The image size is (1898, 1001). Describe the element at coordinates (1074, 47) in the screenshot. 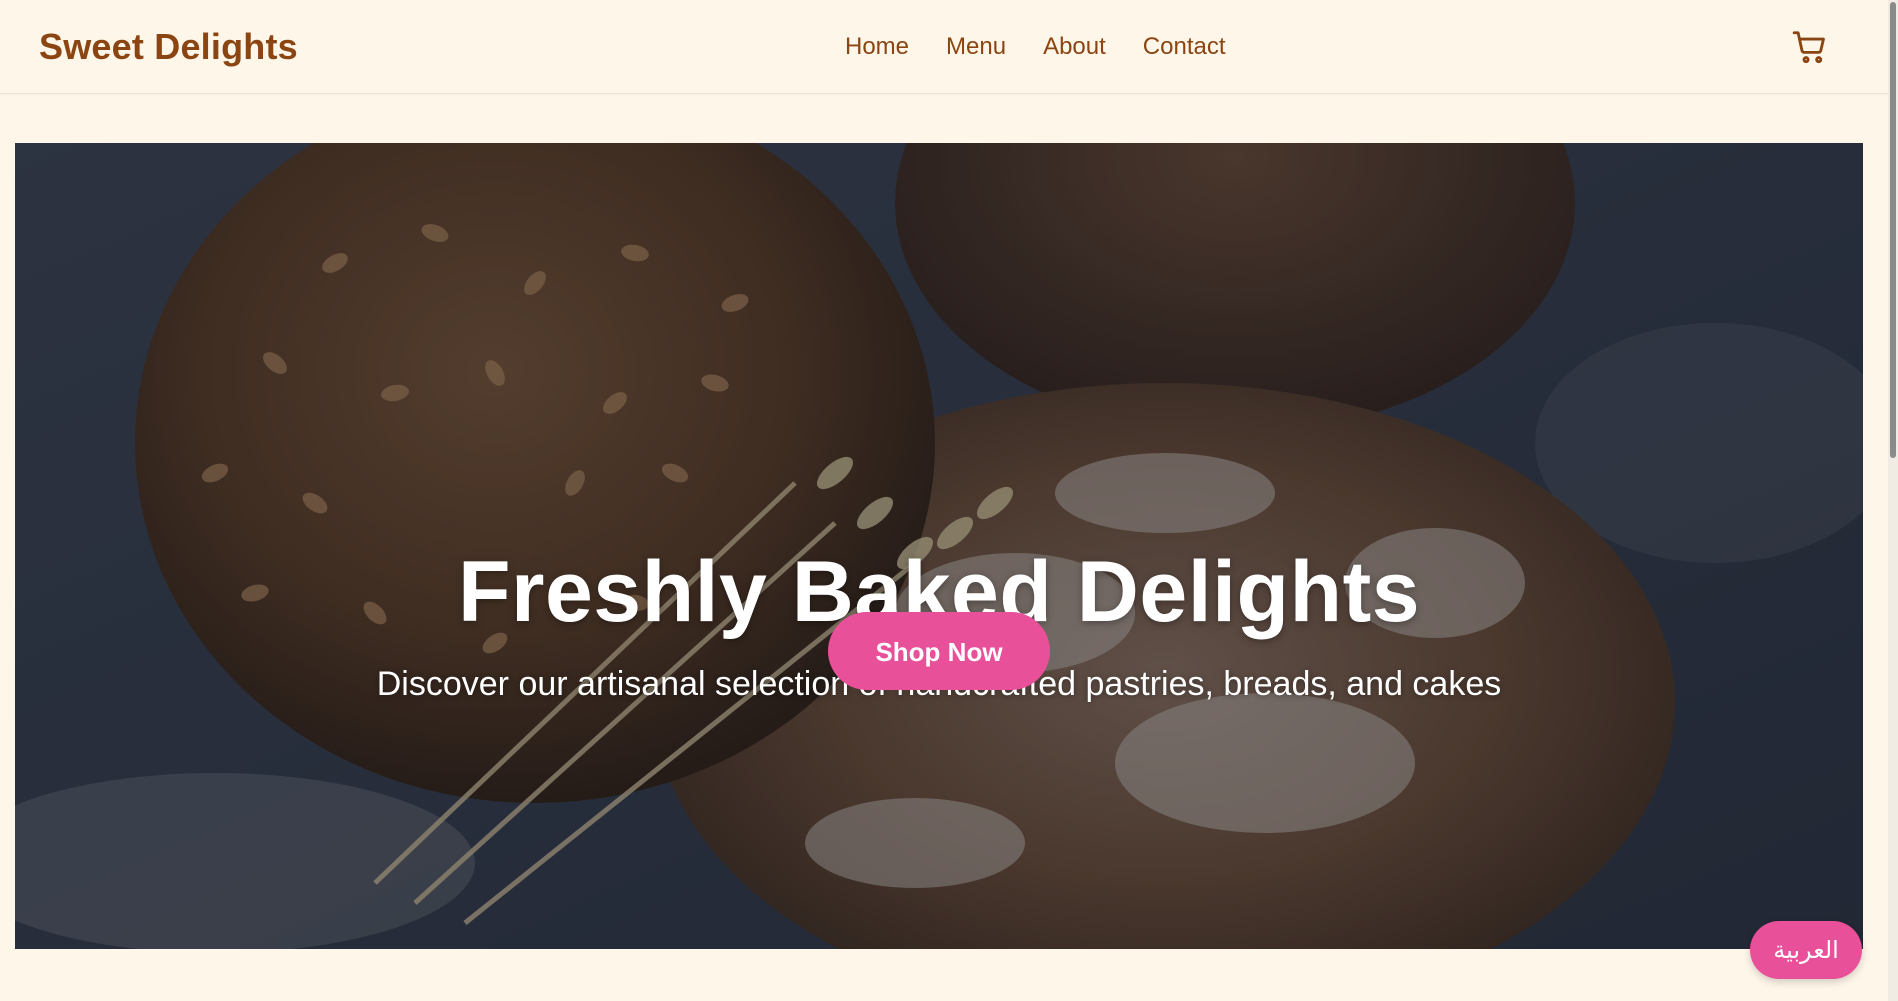

I see `nav-link-about: About` at that location.